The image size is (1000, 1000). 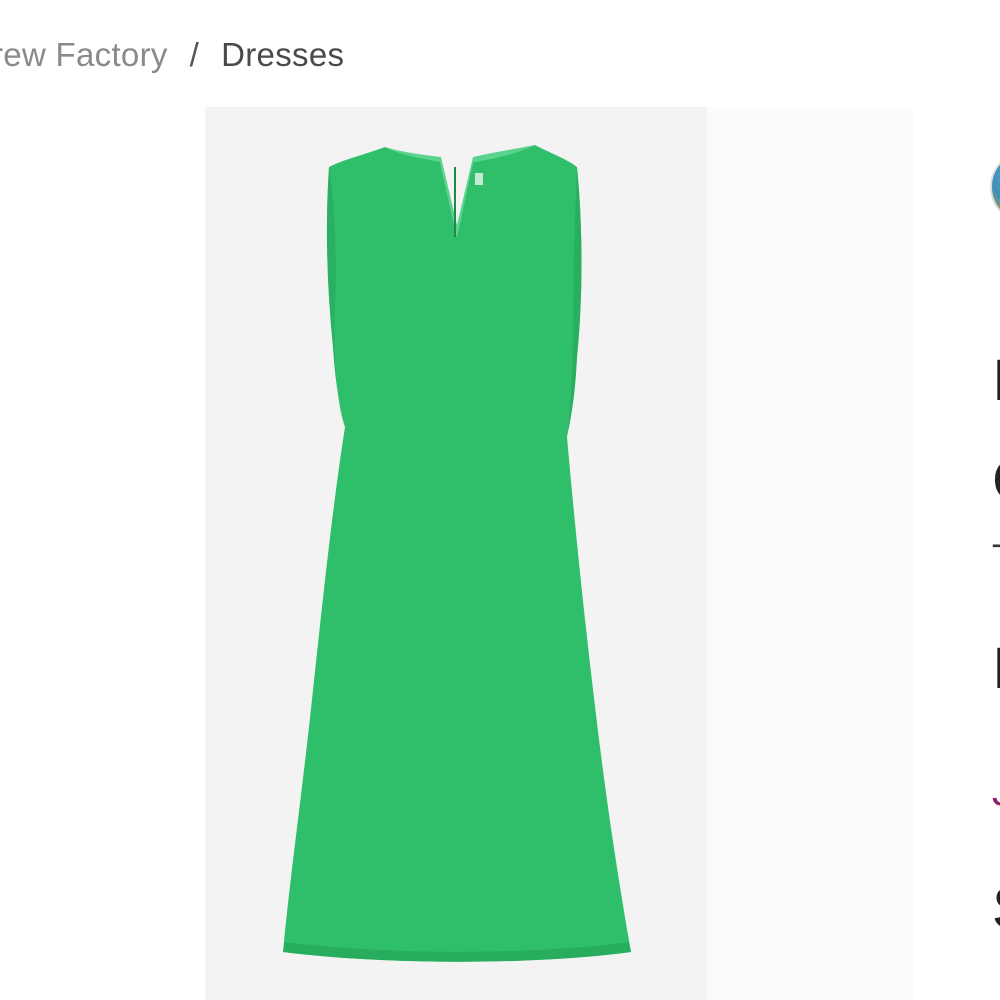 What do you see at coordinates (996, 909) in the screenshot?
I see `product-size-label: S` at bounding box center [996, 909].